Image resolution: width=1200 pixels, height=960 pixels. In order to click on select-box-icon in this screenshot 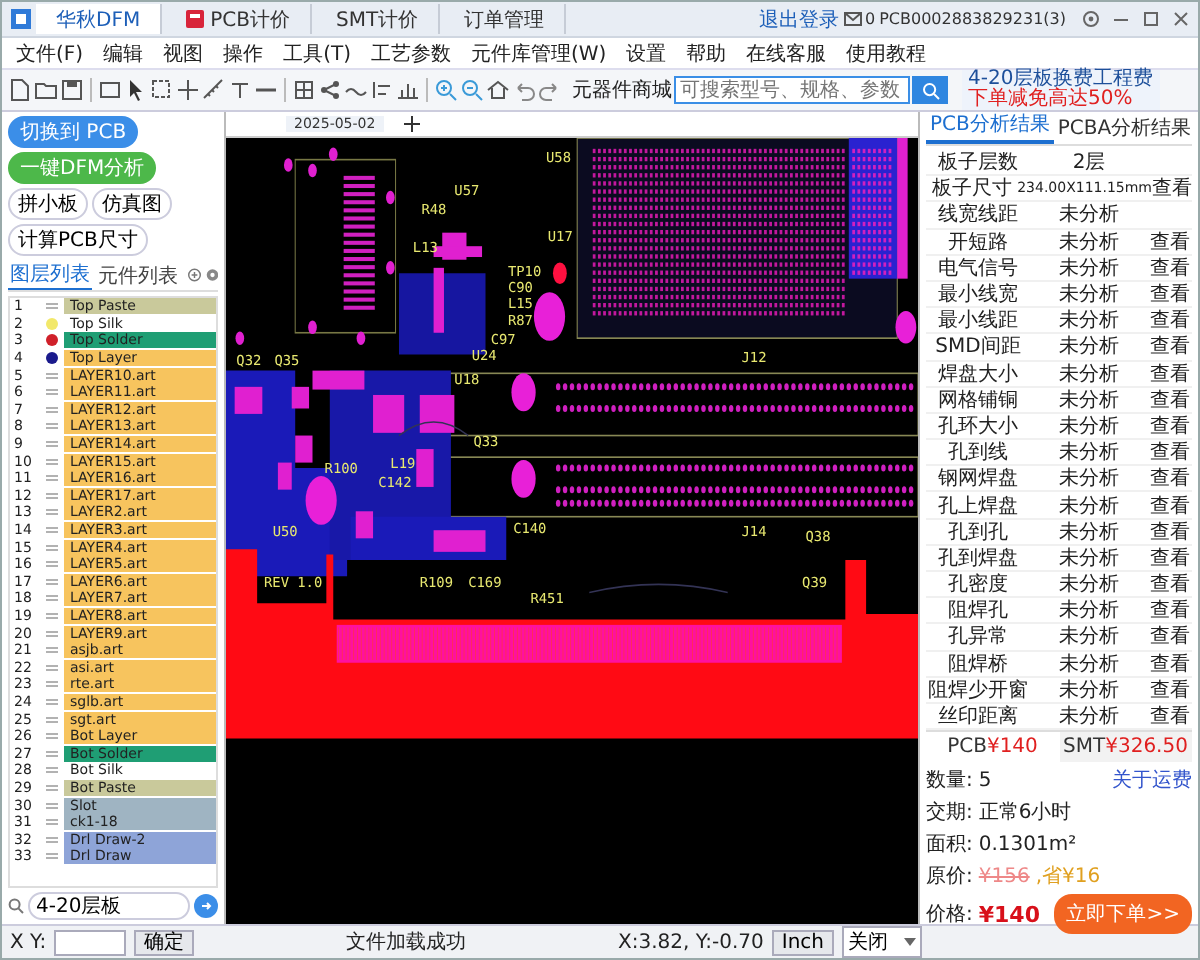, I will do `click(162, 90)`.